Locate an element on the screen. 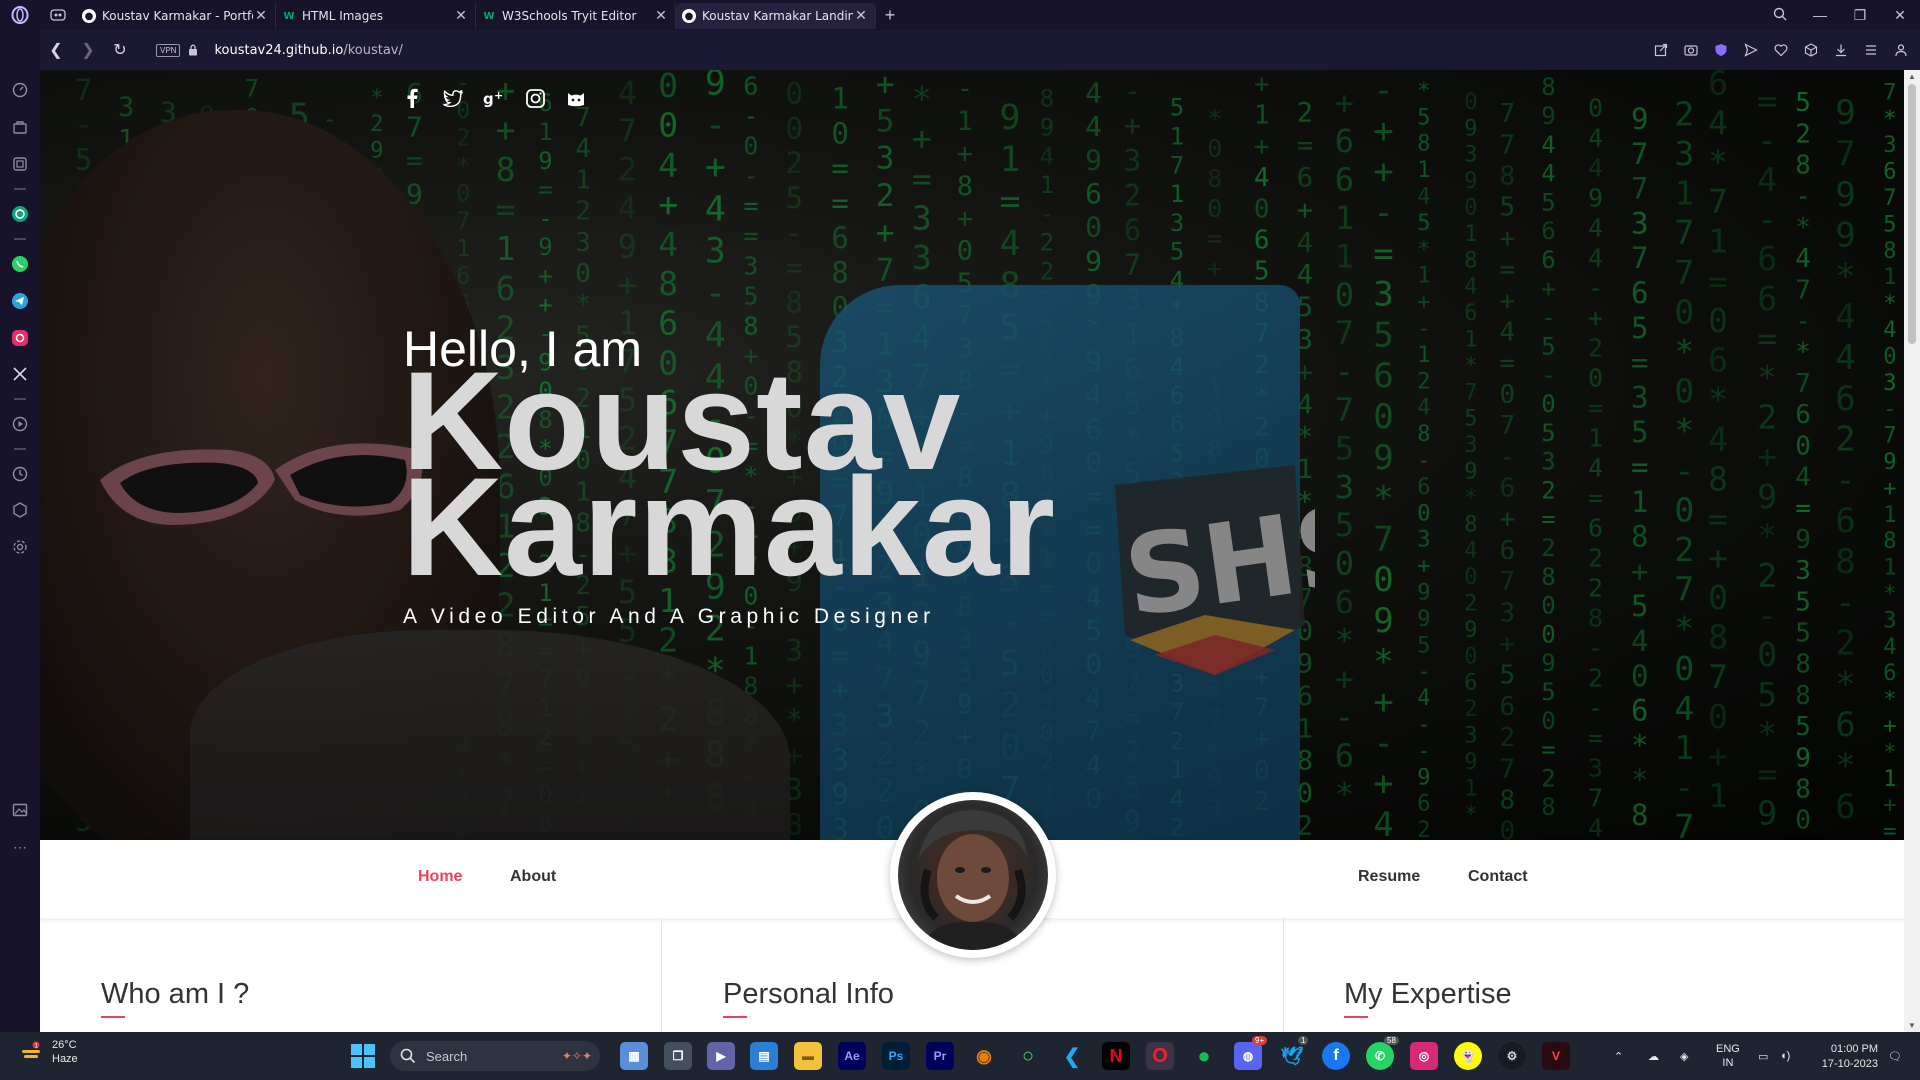  widgets-icon: ▦ is located at coordinates (634, 1056).